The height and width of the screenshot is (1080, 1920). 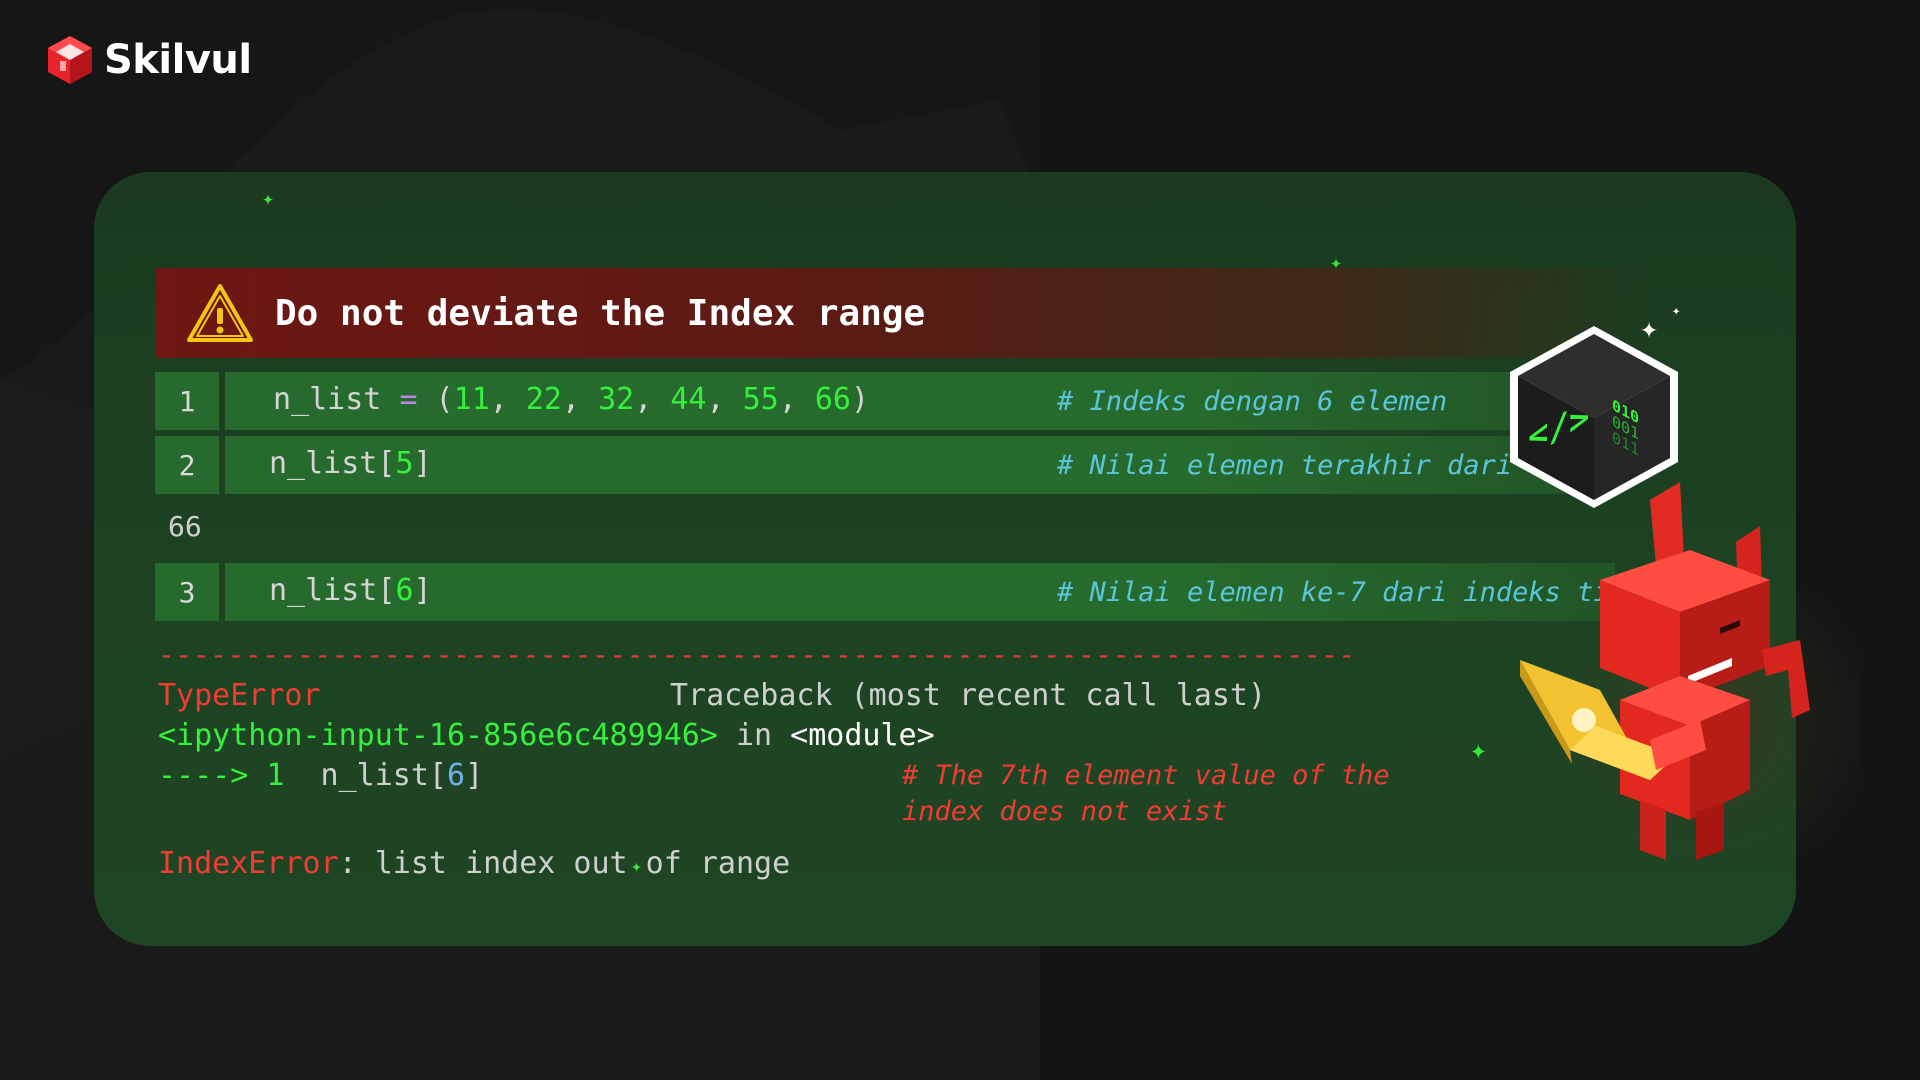 I want to click on final-error: IndexError: list index out of range, so click(x=474, y=863).